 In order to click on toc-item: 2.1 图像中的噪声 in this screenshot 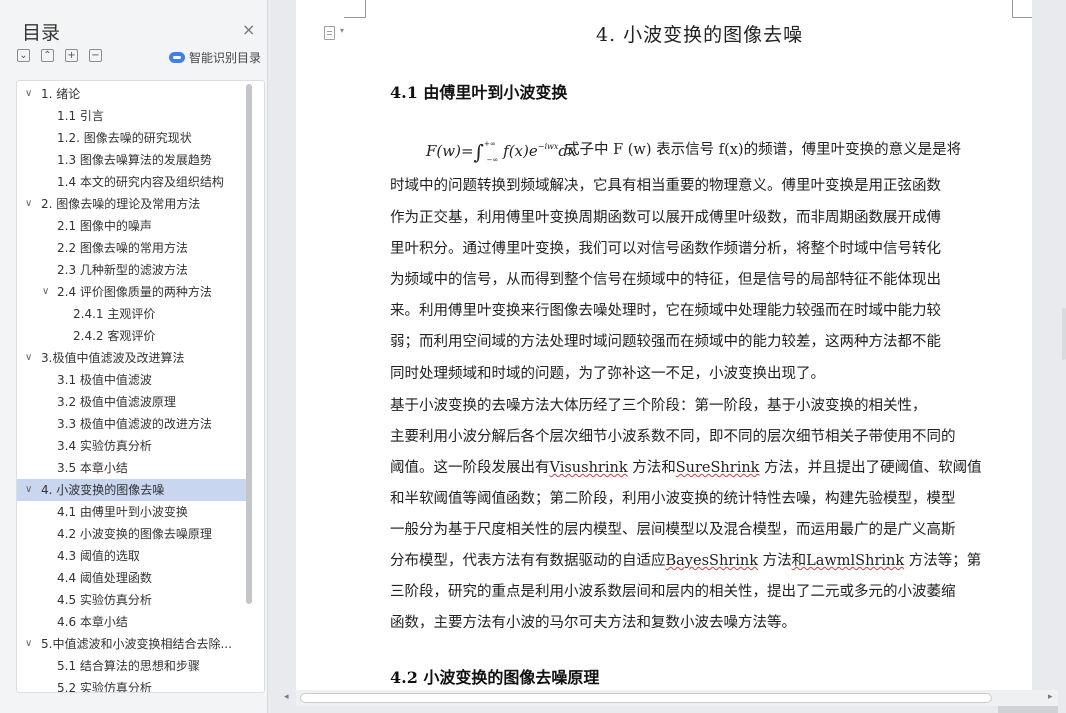, I will do `click(132, 226)`.